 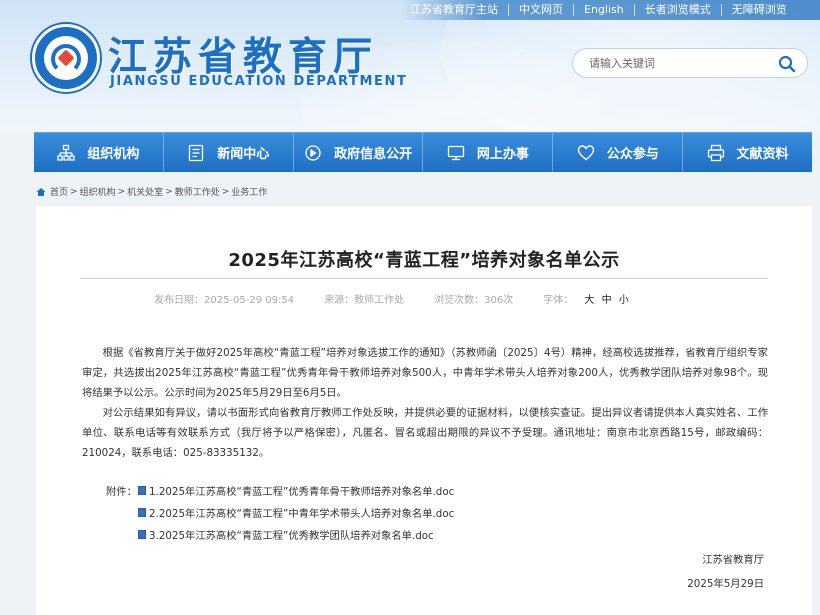 I want to click on title-divider, so click(x=424, y=278).